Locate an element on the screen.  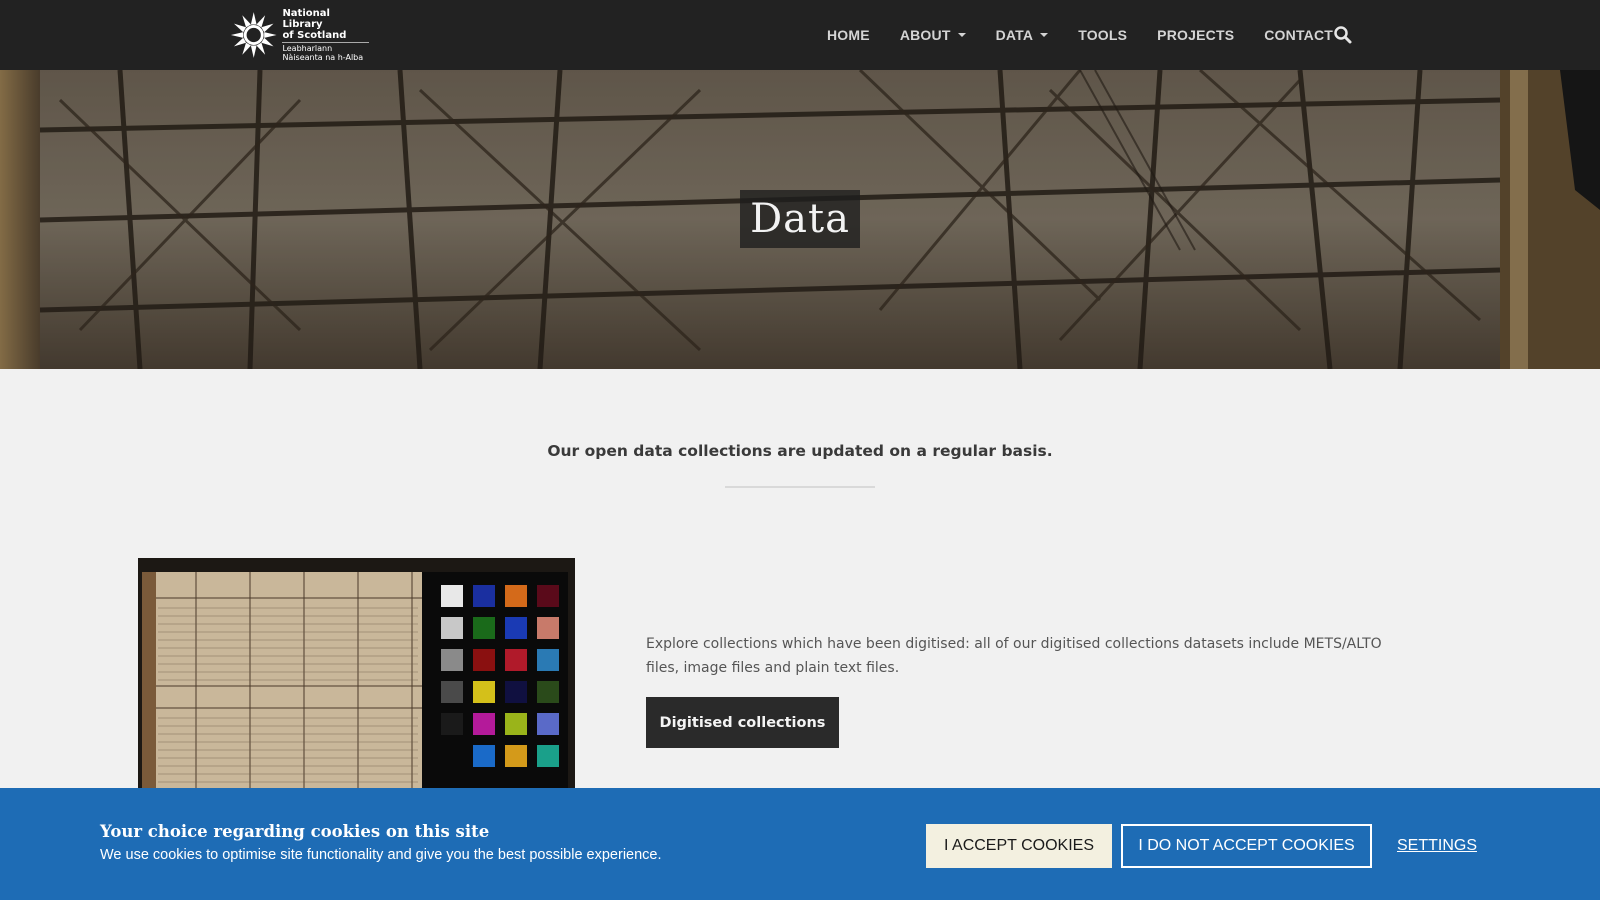
main-menu: HOME ABOUT DATA TOOLS PROJECTS CONTACT is located at coordinates (1080, 35).